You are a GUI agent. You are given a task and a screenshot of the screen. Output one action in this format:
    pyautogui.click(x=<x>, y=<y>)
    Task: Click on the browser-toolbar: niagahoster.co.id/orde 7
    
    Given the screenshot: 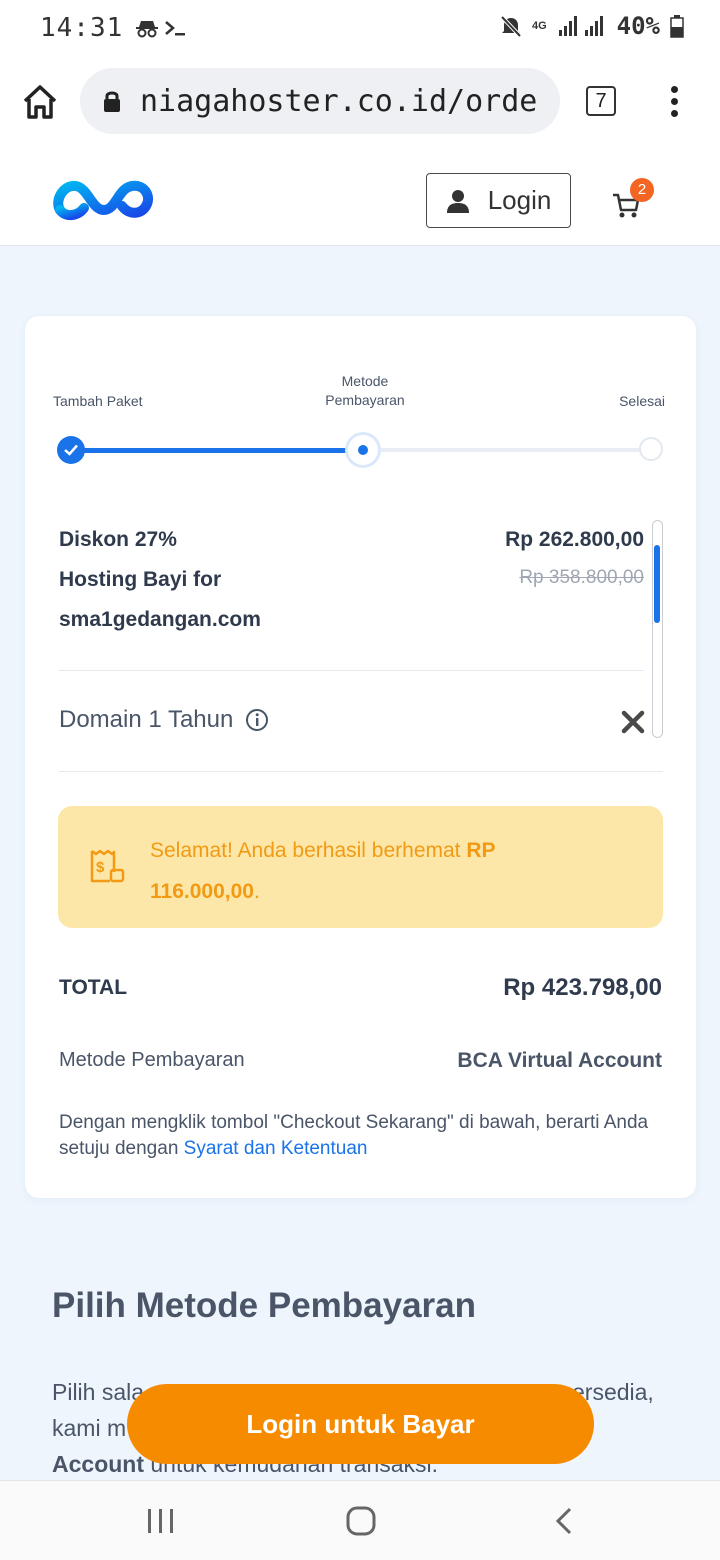 What is the action you would take?
    pyautogui.click(x=360, y=102)
    